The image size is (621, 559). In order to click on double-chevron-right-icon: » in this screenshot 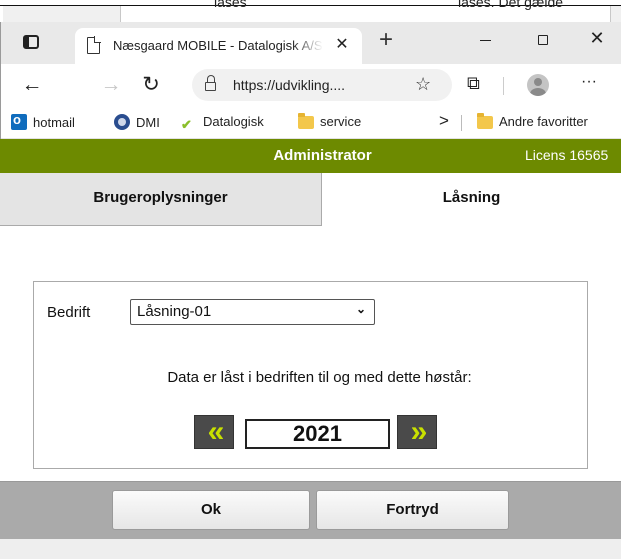, I will do `click(419, 431)`.